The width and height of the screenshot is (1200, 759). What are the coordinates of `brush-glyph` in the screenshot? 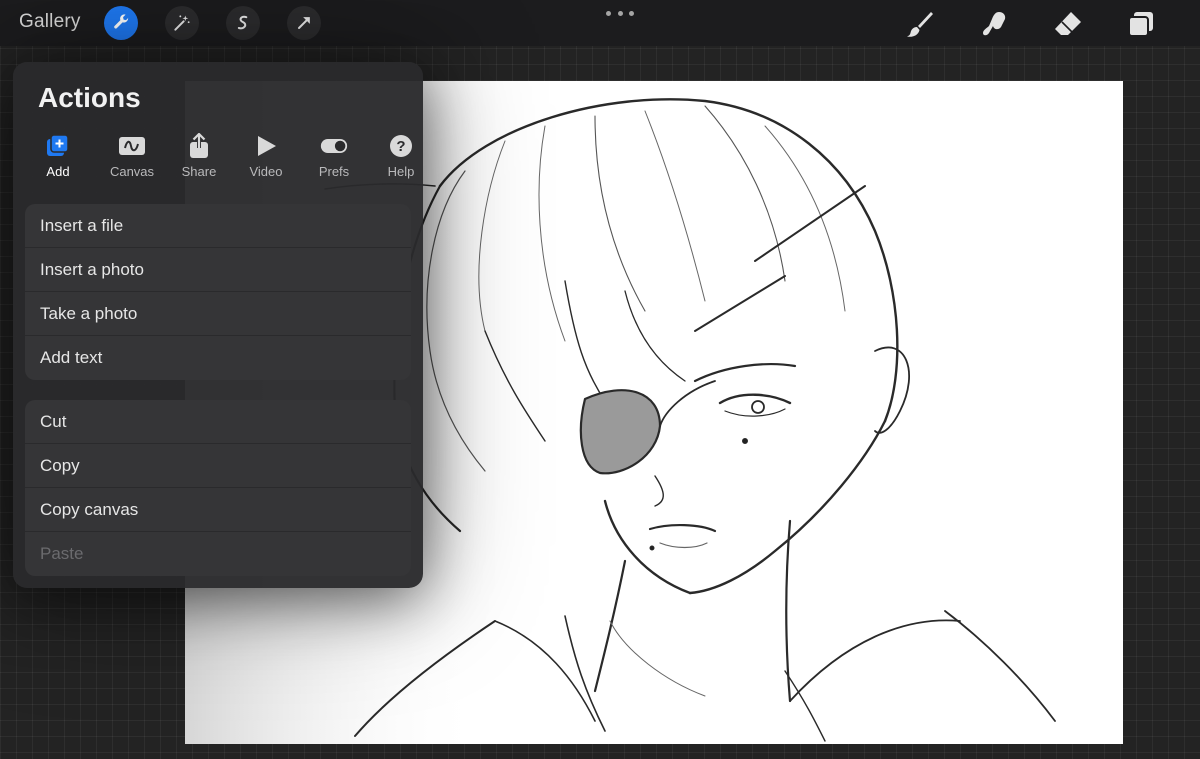 It's located at (920, 24).